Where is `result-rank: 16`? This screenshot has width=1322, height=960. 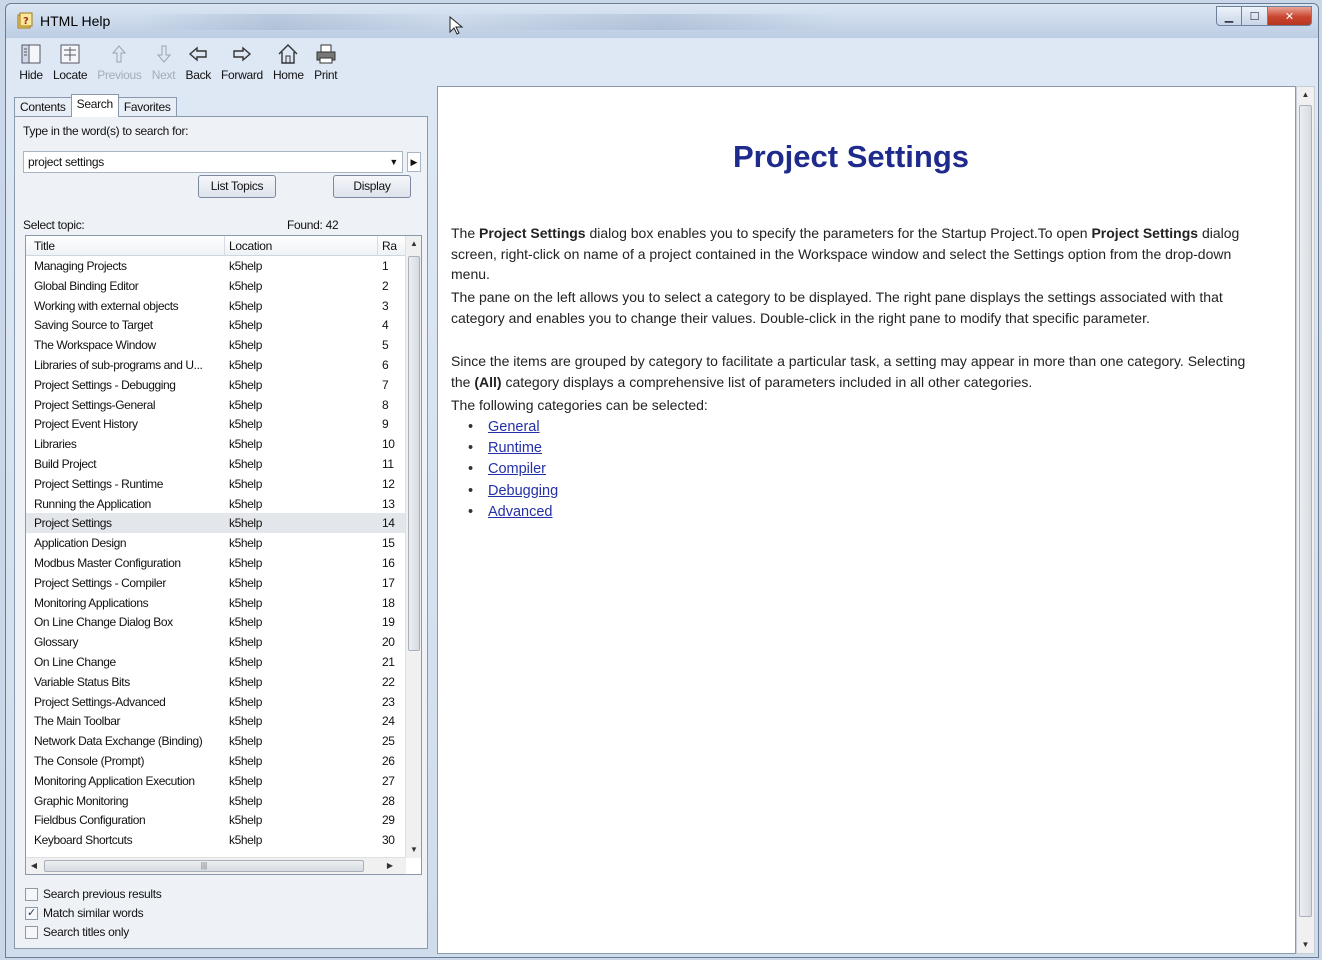
result-rank: 16 is located at coordinates (388, 562).